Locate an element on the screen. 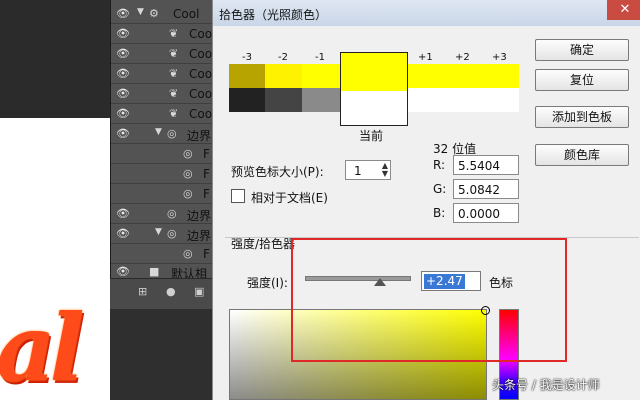 This screenshot has width=640, height=400. relative-to-document-label: 相对于文档(E) is located at coordinates (289, 198).